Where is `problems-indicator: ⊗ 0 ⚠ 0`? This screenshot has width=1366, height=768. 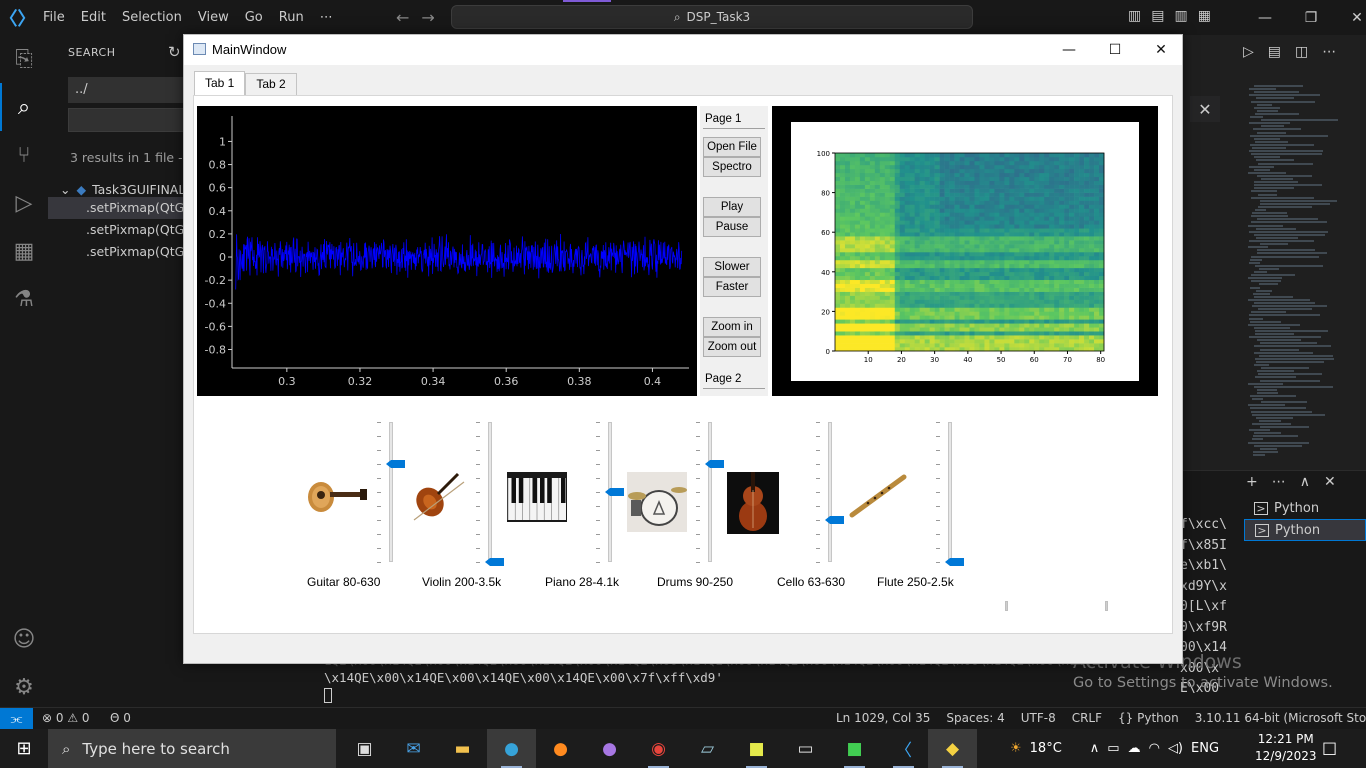
problems-indicator: ⊗ 0 ⚠ 0 is located at coordinates (66, 718).